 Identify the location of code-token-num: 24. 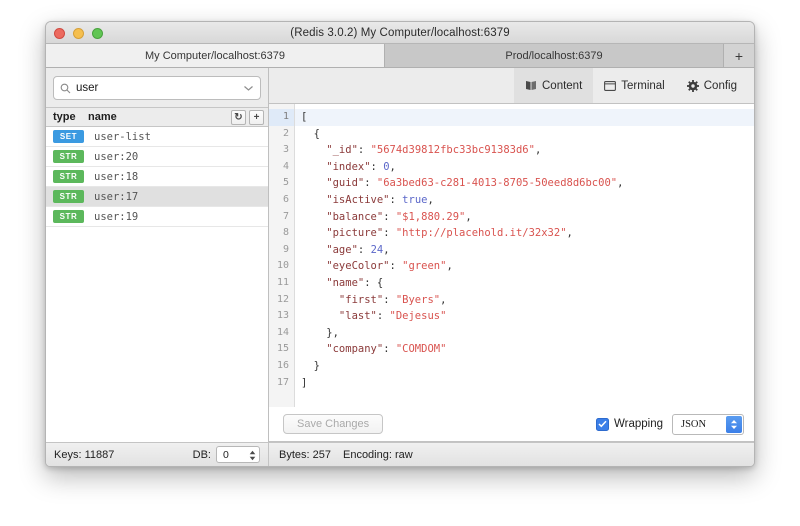
(377, 249).